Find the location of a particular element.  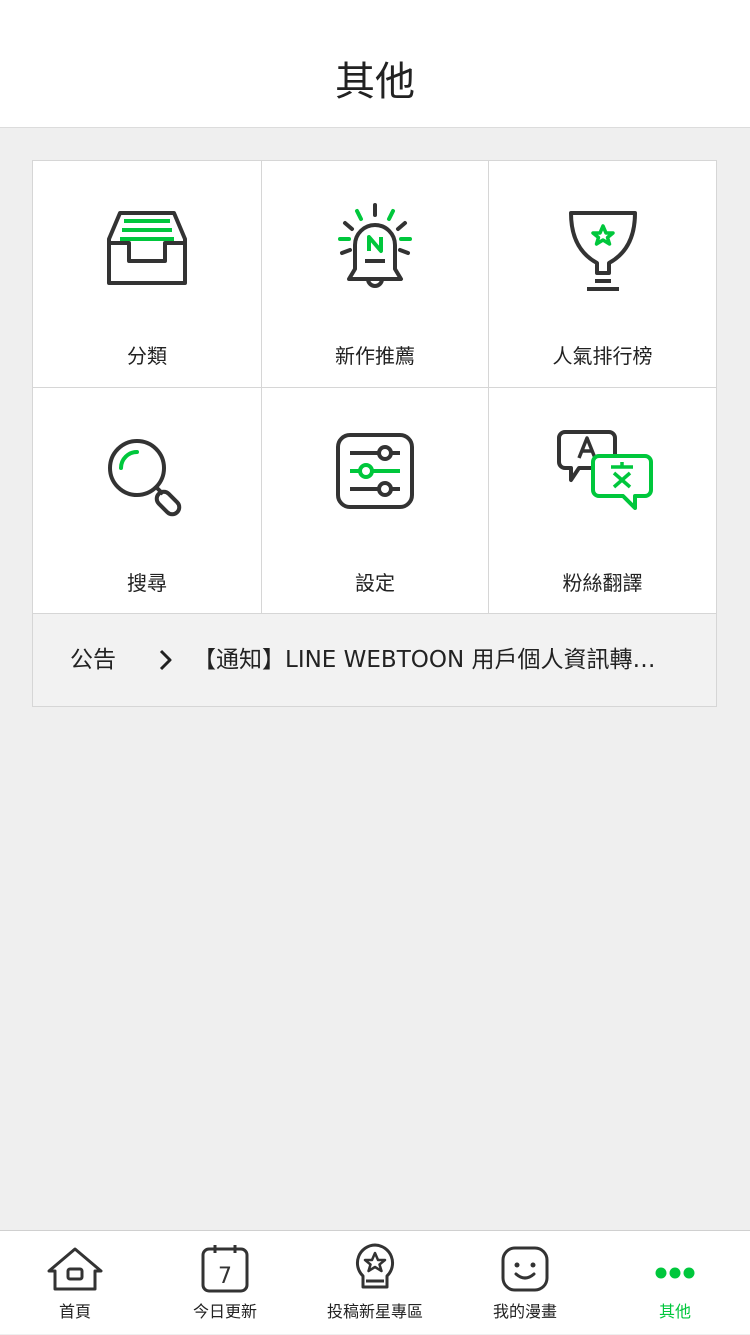

translate-bubbles-icon is located at coordinates (604, 470).